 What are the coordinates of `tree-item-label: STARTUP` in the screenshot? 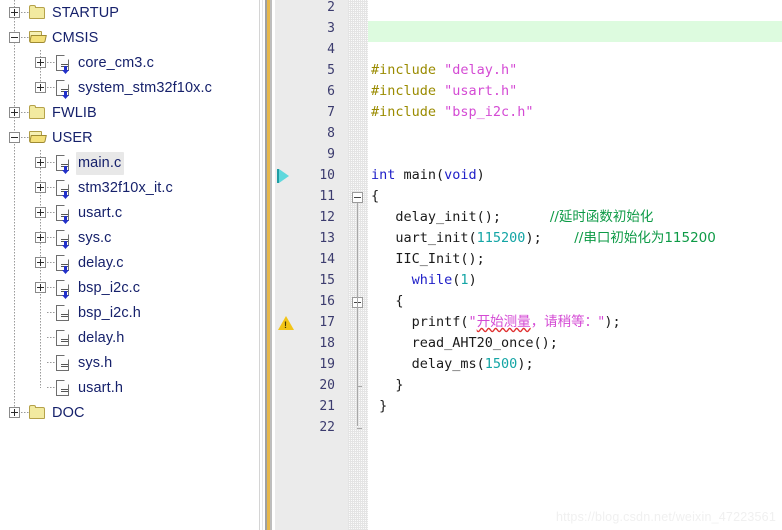 It's located at (86, 13).